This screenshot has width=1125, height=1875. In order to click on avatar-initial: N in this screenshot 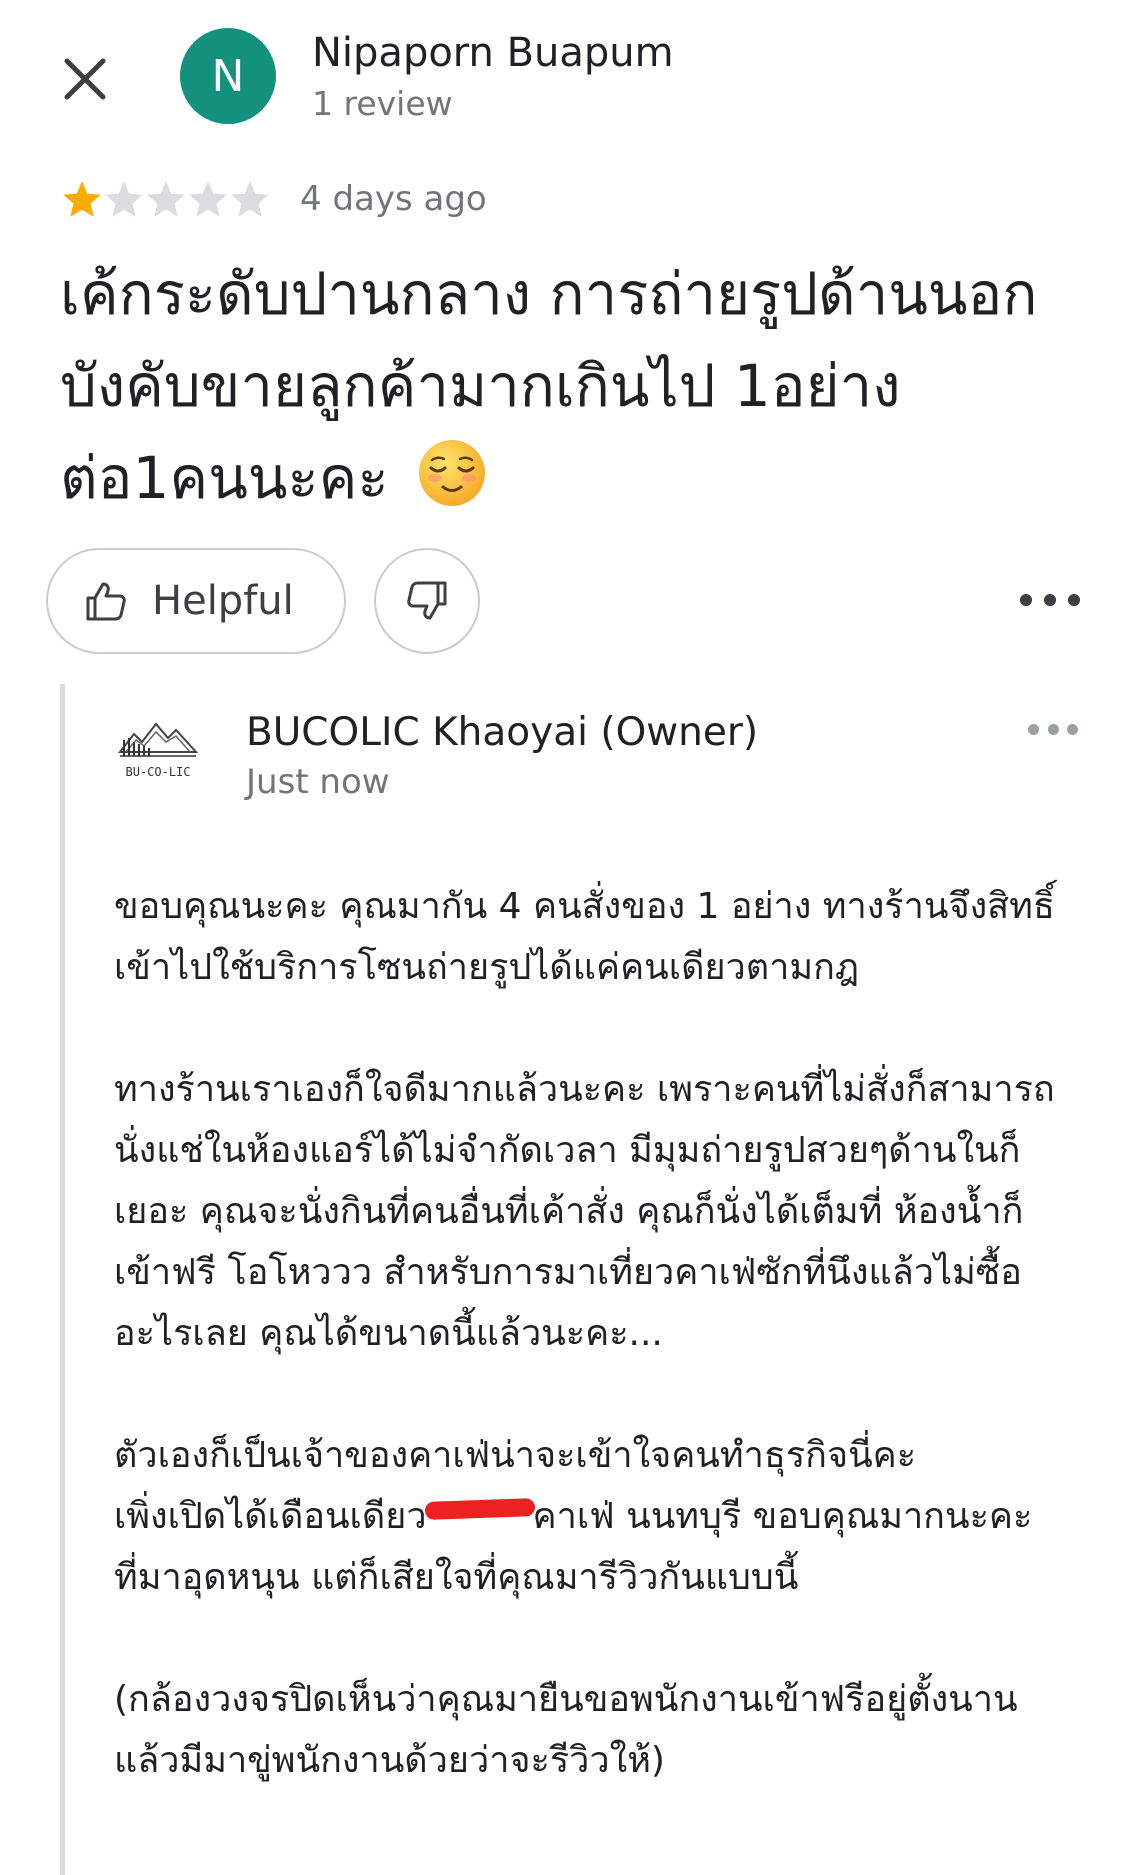, I will do `click(228, 76)`.